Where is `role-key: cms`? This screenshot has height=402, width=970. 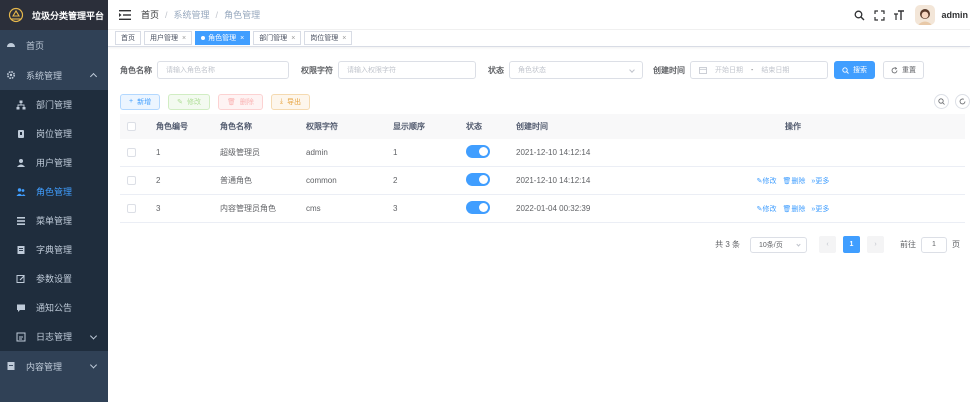 role-key: cms is located at coordinates (313, 208).